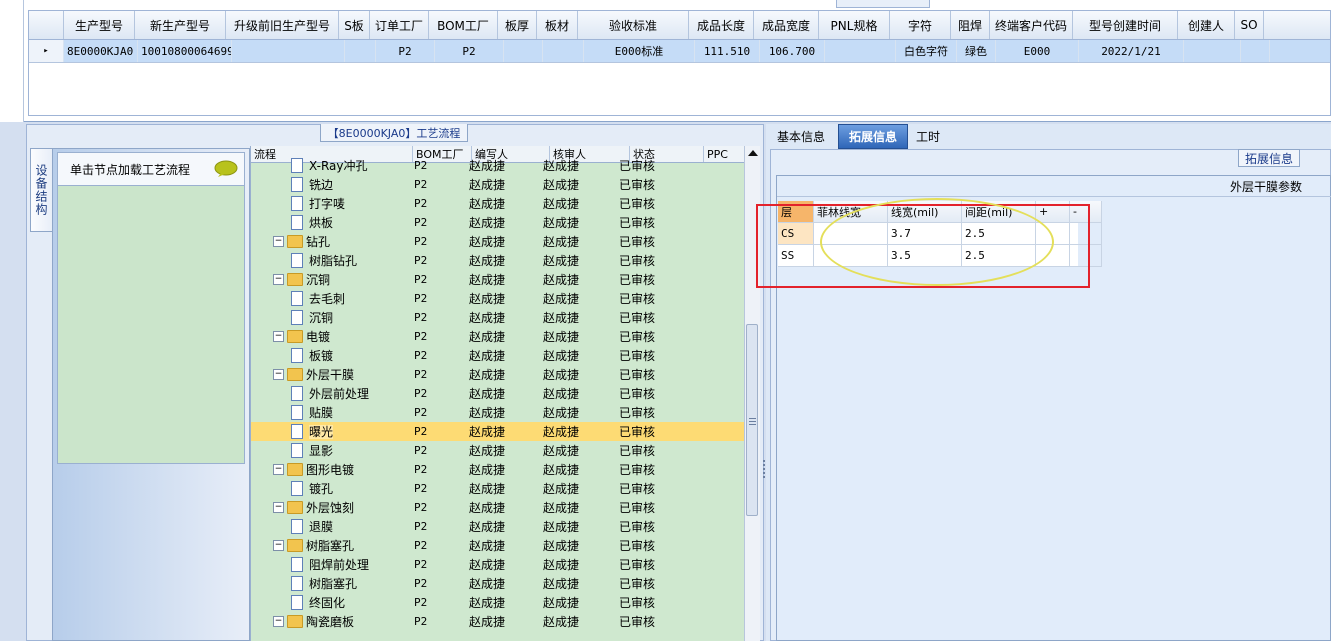  Describe the element at coordinates (497, 545) in the screenshot. I see `tree-node: − 树脂塞孔 P2 赵成捷 赵成捷 已审核` at that location.